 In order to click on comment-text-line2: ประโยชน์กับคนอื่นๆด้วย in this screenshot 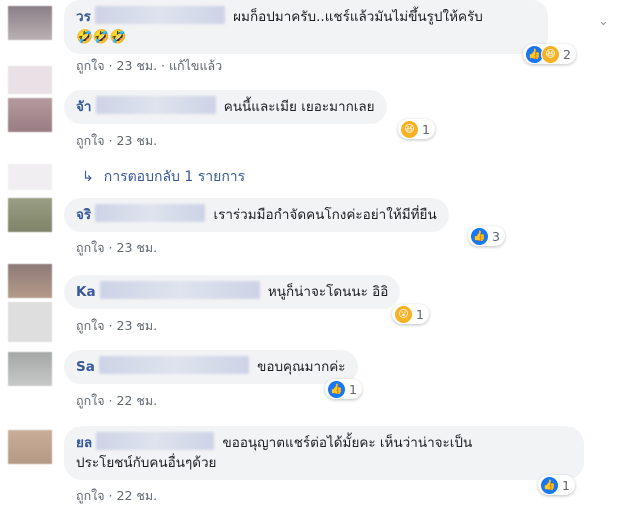, I will do `click(146, 463)`.